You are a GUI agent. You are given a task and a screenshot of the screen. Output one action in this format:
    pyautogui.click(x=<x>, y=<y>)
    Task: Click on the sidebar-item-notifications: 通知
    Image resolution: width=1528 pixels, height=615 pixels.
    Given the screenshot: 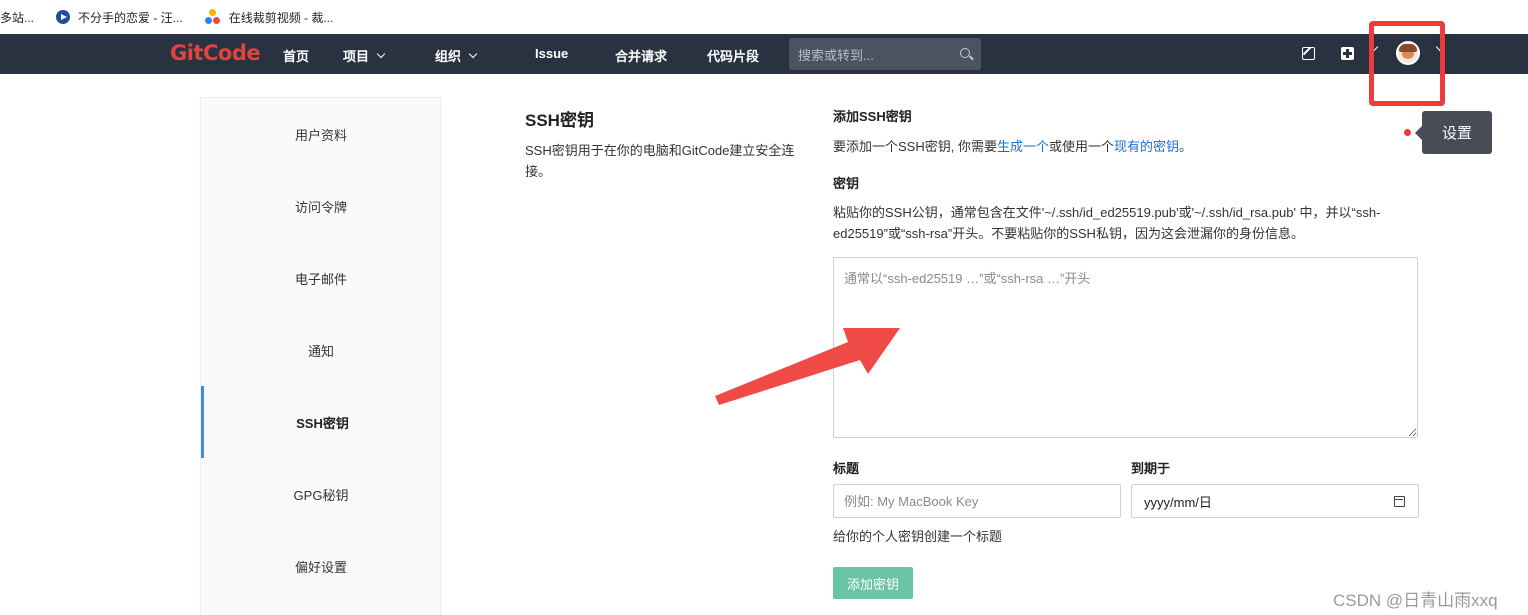 What is the action you would take?
    pyautogui.click(x=321, y=350)
    